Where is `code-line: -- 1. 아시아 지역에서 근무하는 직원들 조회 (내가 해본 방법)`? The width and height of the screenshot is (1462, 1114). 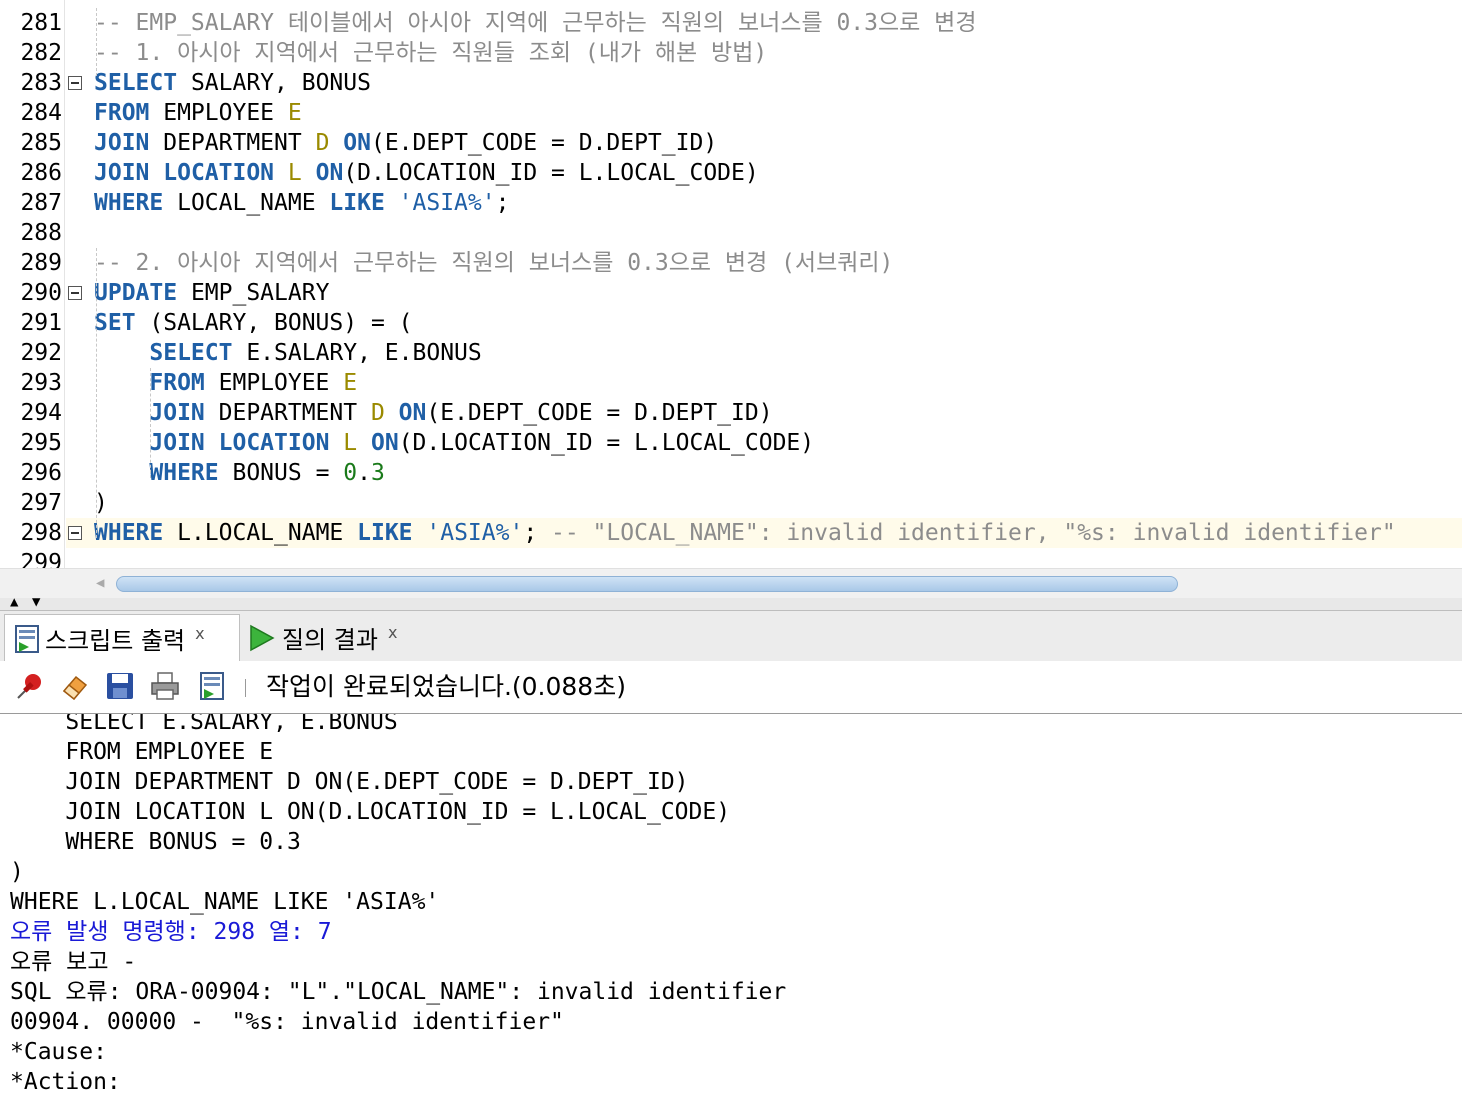
code-line: -- 1. 아시아 지역에서 근무하는 직원들 조회 (내가 해본 방법) is located at coordinates (430, 53).